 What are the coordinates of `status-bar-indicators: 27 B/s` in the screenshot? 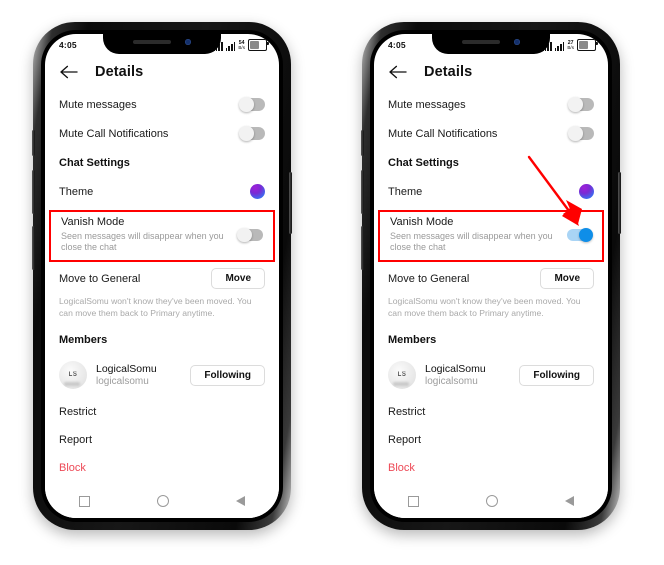 It's located at (569, 45).